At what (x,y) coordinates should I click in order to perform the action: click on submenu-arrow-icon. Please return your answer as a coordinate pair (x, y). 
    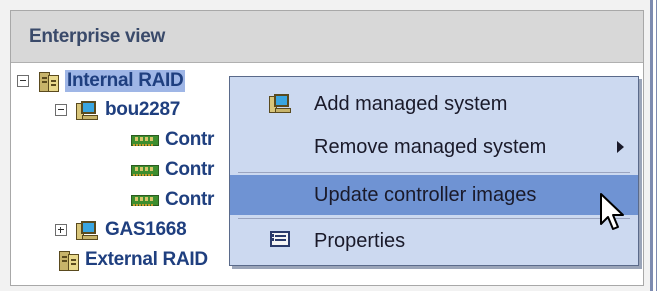
    Looking at the image, I should click on (620, 147).